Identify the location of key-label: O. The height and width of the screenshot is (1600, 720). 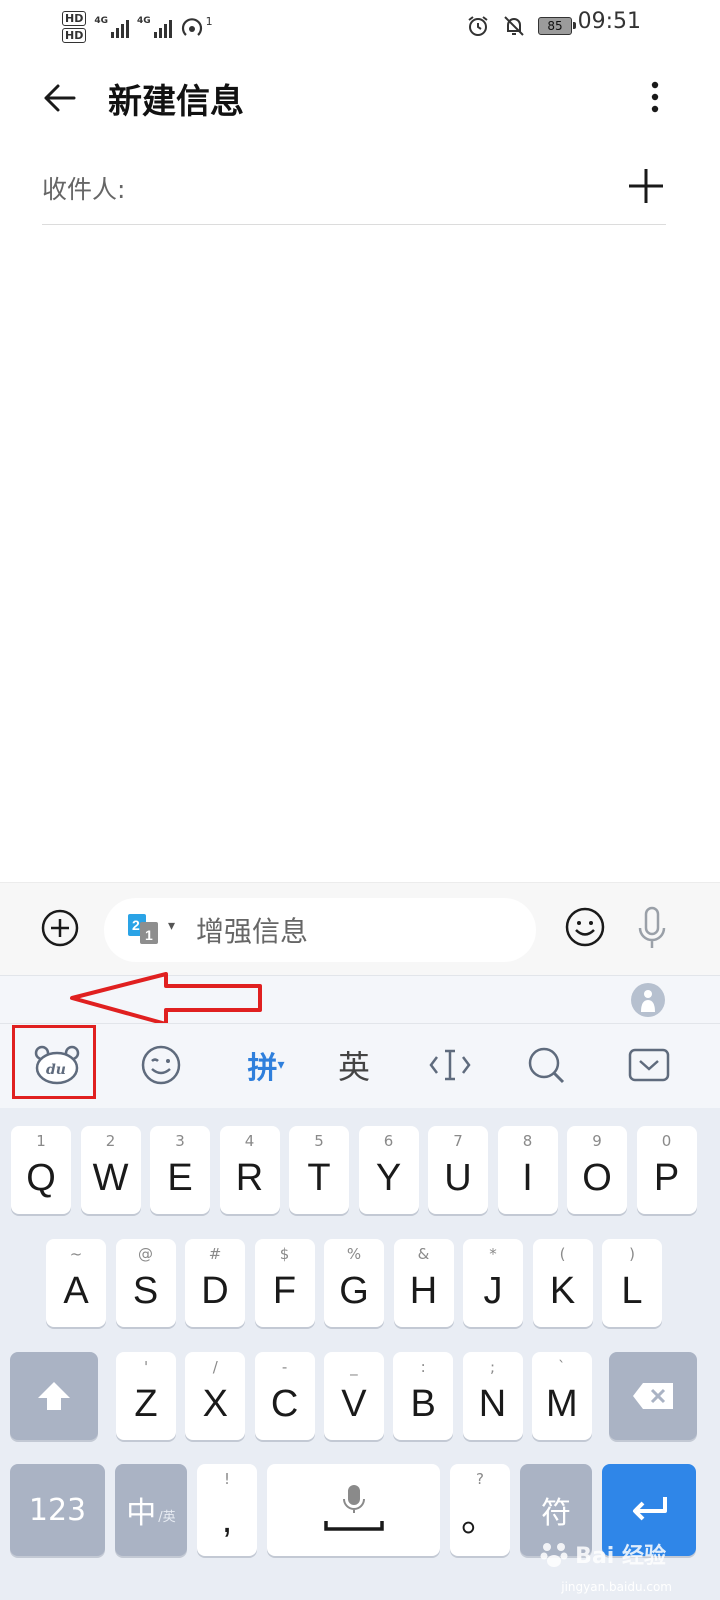
(597, 1178).